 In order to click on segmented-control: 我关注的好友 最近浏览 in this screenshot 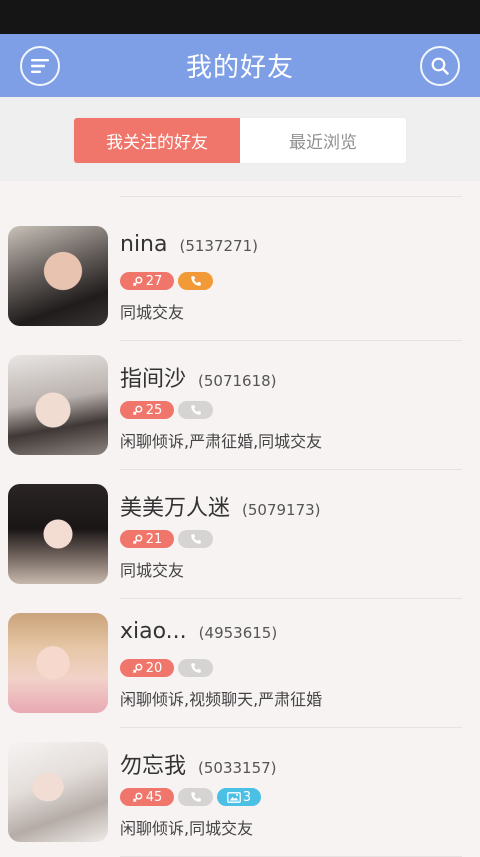, I will do `click(240, 140)`.